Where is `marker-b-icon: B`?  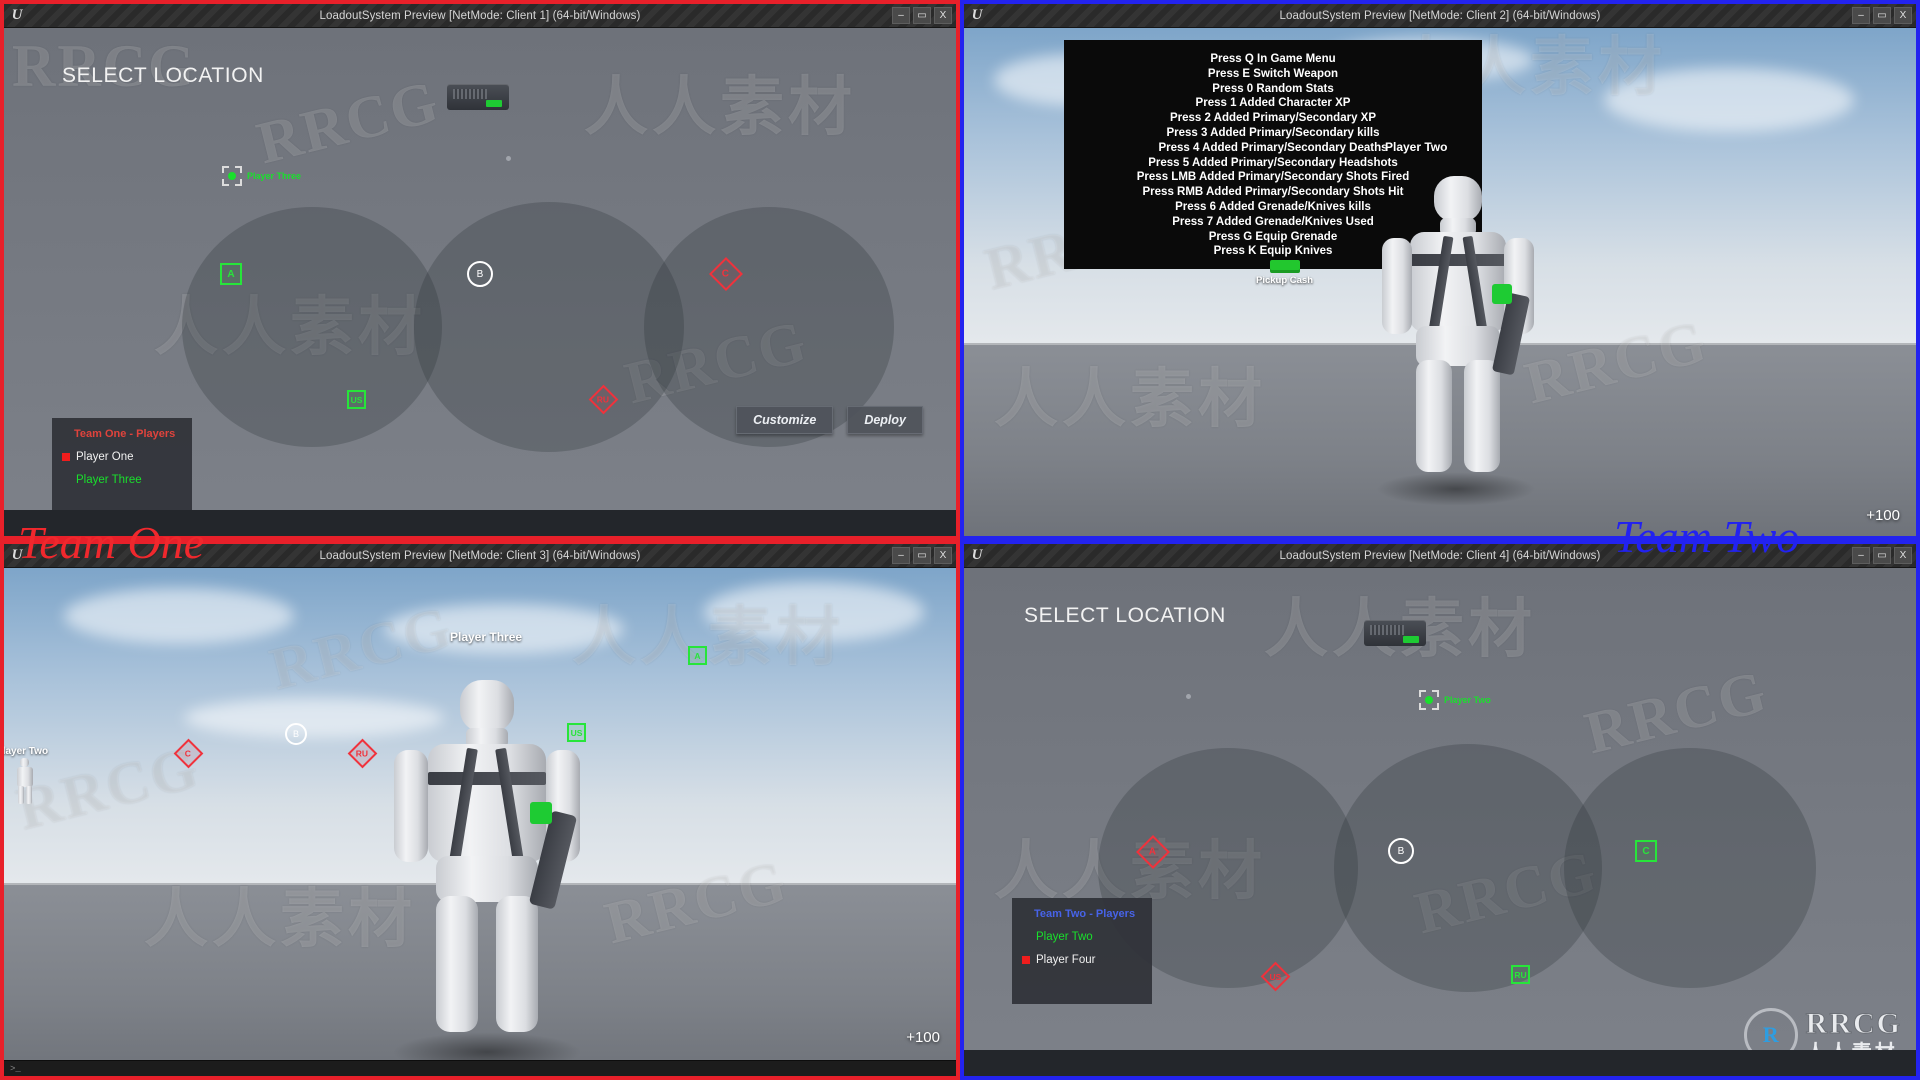
marker-b-icon: B is located at coordinates (1401, 851).